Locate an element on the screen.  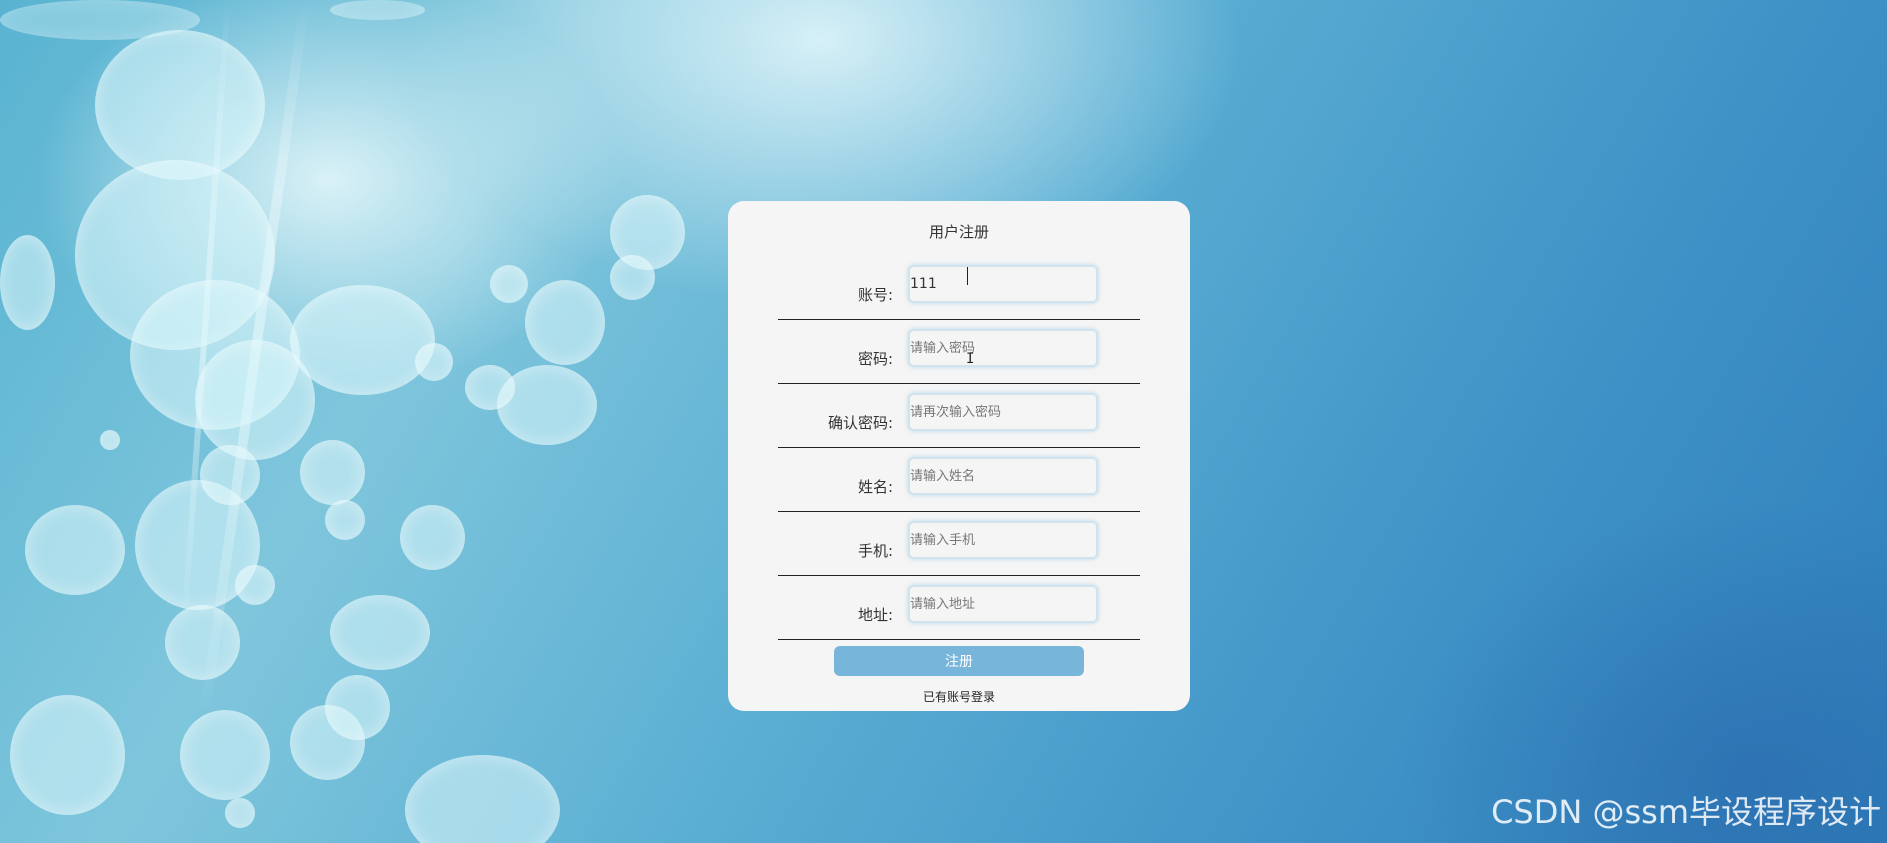
text-caret is located at coordinates (967, 276).